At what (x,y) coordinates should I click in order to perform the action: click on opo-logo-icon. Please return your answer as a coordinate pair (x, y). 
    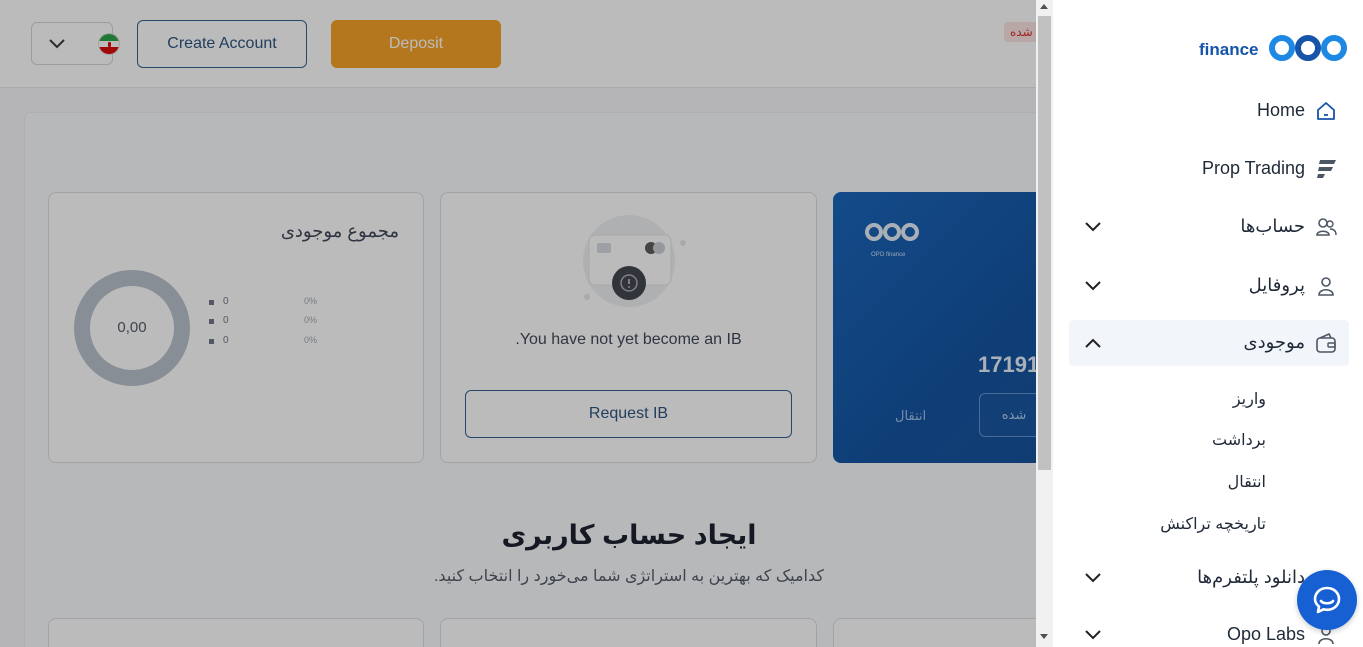
    Looking at the image, I should click on (1308, 48).